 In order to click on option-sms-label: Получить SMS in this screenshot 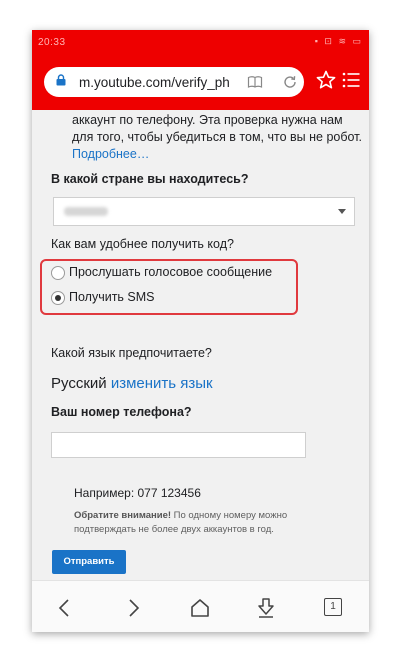, I will do `click(112, 297)`.